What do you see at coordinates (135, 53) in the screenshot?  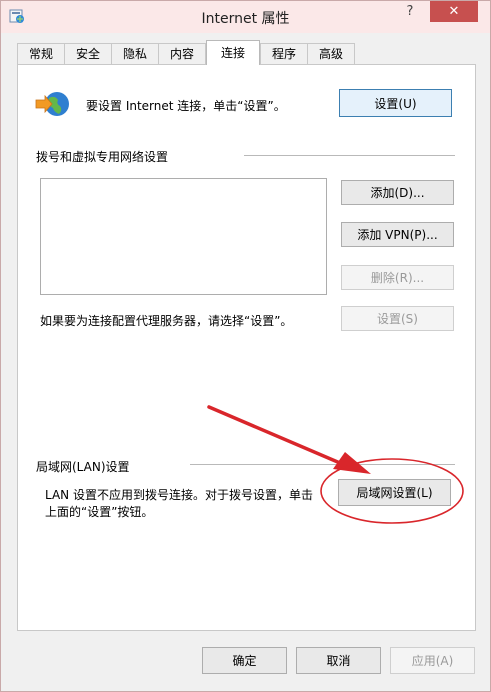 I see `tab-privacy: 隐私` at bounding box center [135, 53].